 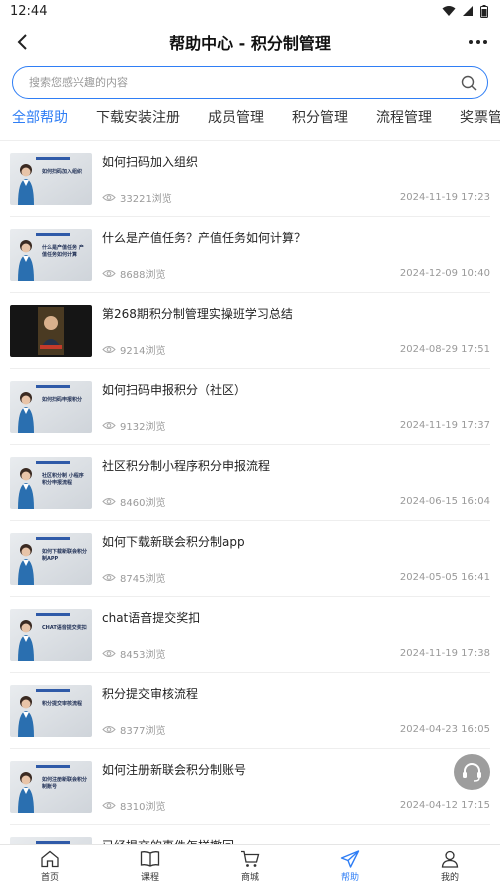 I want to click on tabbar-course: 课程, so click(x=150, y=866).